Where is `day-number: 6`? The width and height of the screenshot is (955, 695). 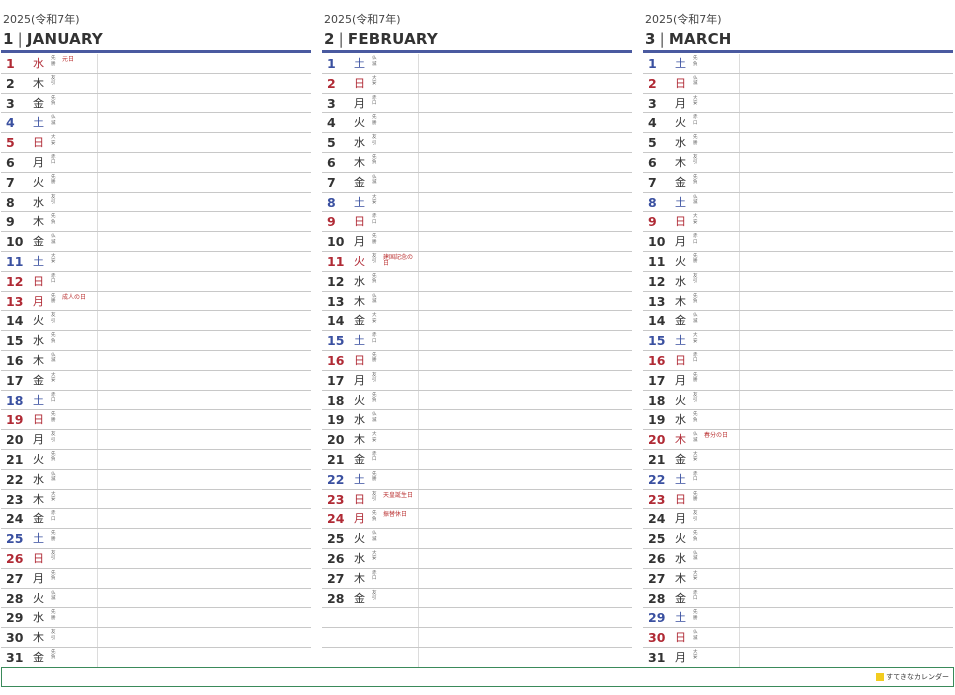 day-number: 6 is located at coordinates (10, 162).